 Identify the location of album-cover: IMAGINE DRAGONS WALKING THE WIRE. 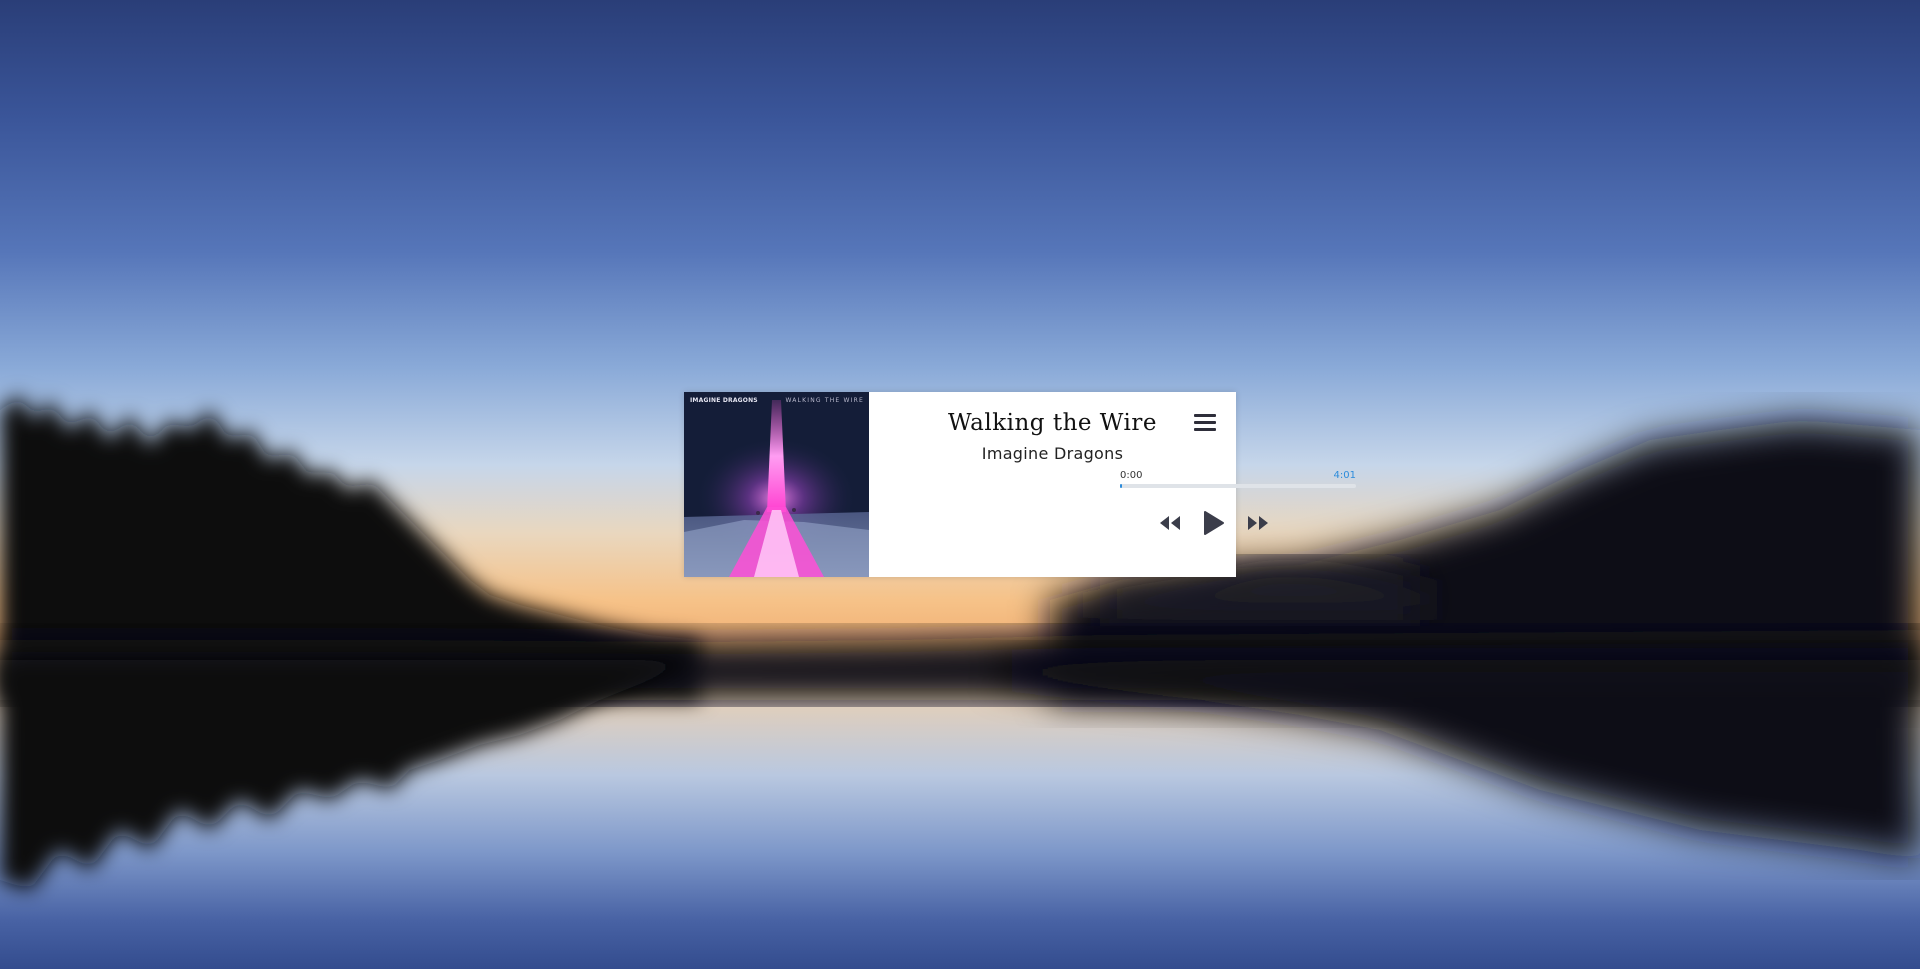
(776, 484).